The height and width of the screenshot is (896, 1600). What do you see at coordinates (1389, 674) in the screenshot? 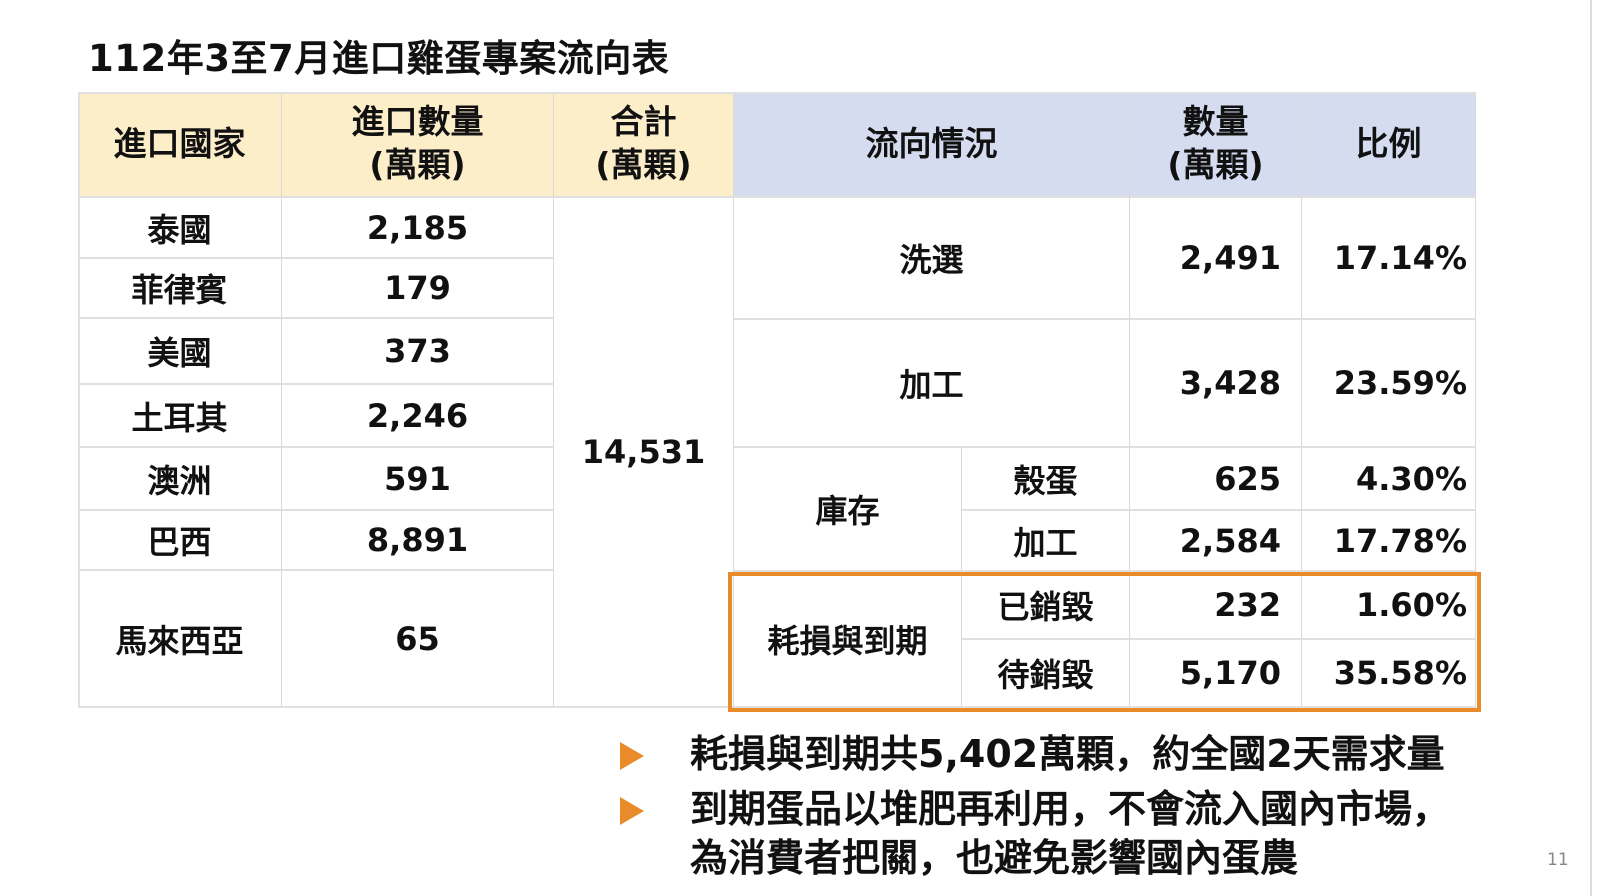
I see `flow-loss-pending-ratio: 35.58%` at bounding box center [1389, 674].